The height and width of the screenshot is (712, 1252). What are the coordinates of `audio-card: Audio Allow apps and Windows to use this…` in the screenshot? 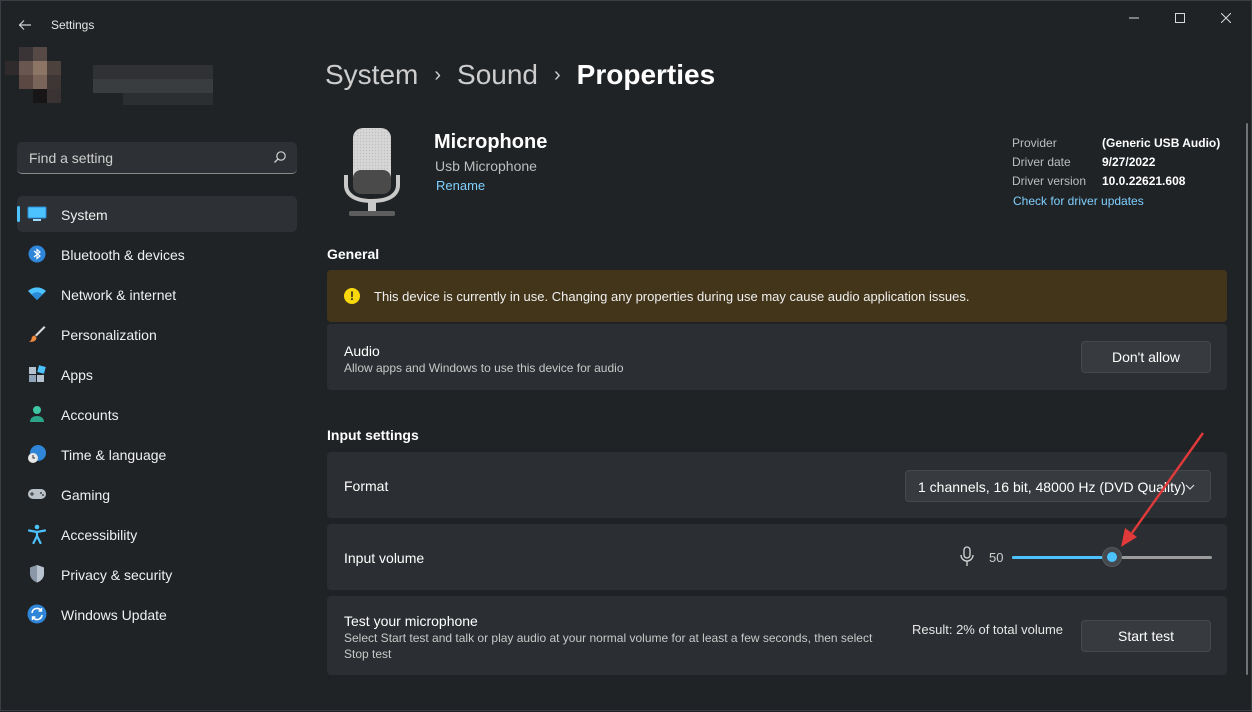 It's located at (777, 357).